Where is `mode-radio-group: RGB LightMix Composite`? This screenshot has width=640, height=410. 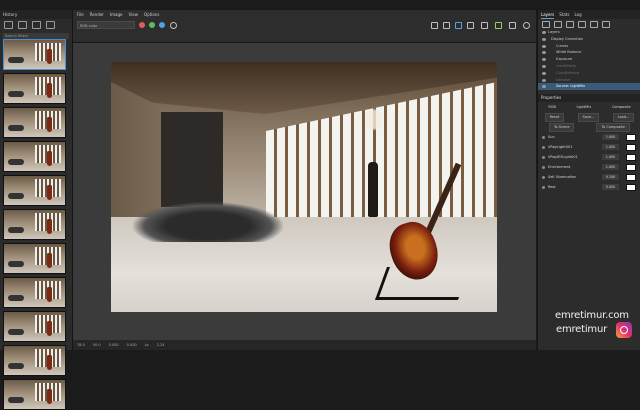
mode-radio-group: RGB LightMix Composite is located at coordinates (589, 107).